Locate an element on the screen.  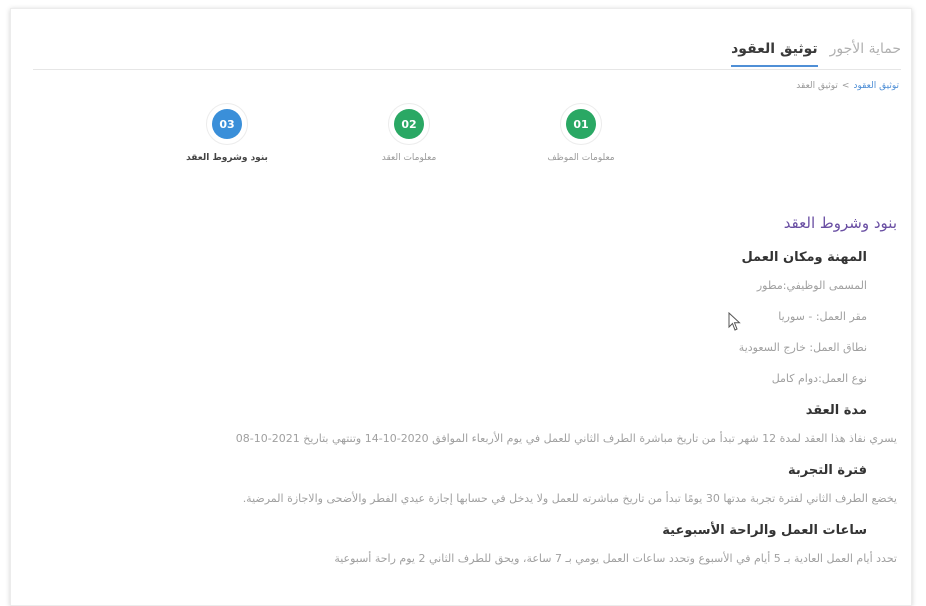
duration-heading: مدة العقد is located at coordinates (836, 410).